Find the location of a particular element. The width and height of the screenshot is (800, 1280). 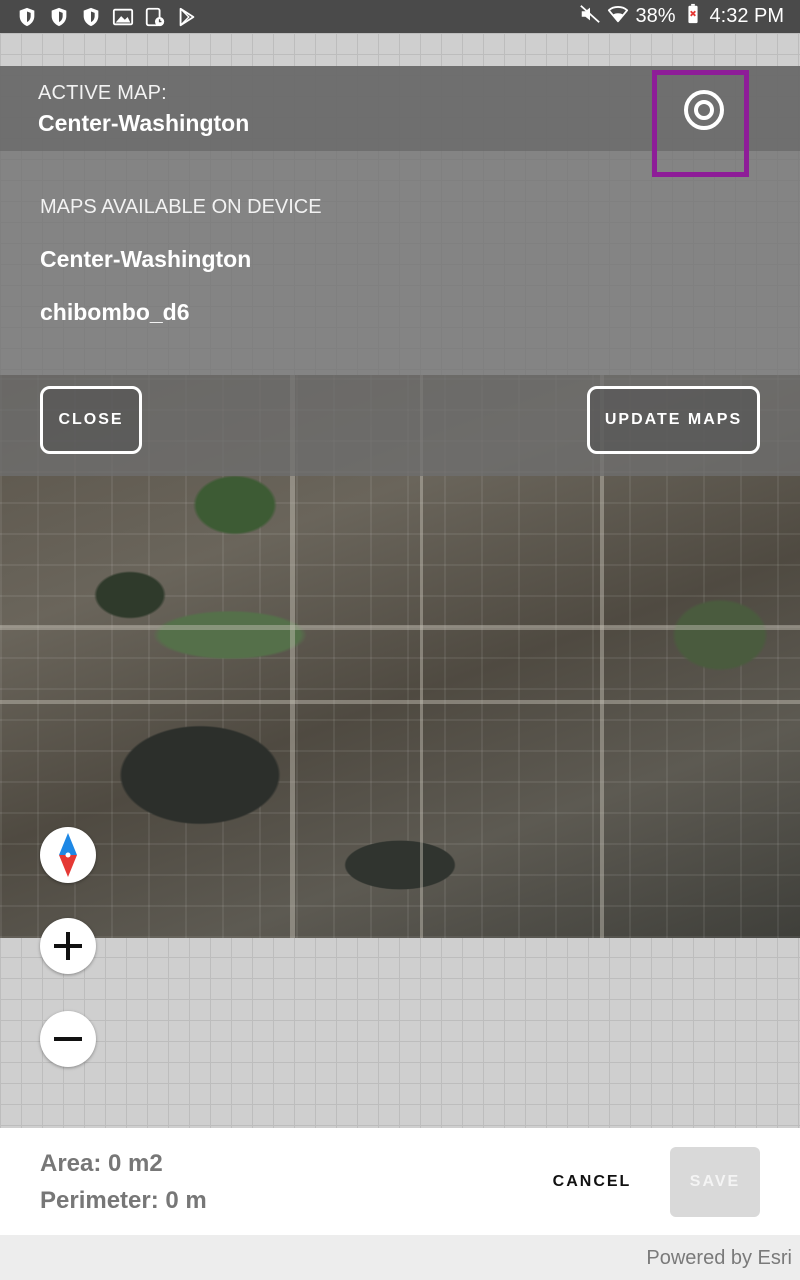

system-status: 38% 4:32 PM is located at coordinates (681, 17).